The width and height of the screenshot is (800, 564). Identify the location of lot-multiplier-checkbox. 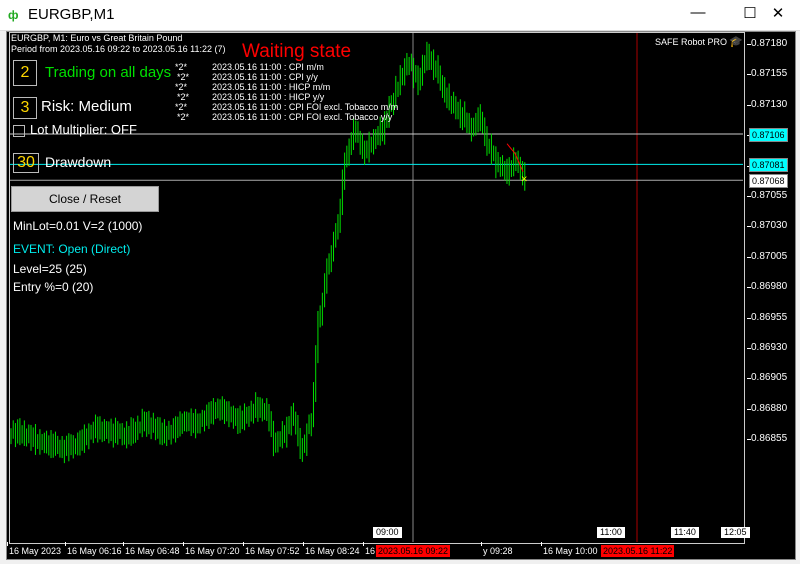
(19, 131).